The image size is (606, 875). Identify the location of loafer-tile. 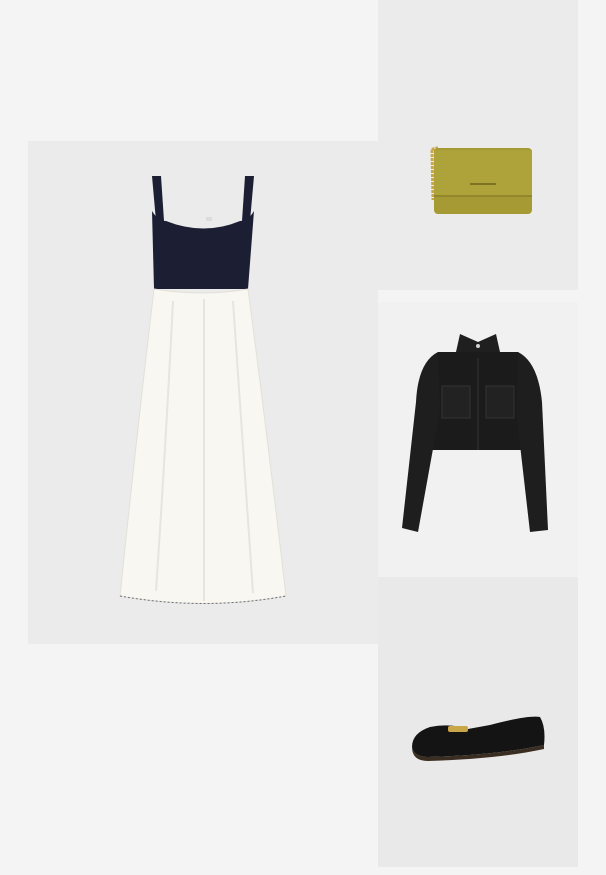
(478, 722).